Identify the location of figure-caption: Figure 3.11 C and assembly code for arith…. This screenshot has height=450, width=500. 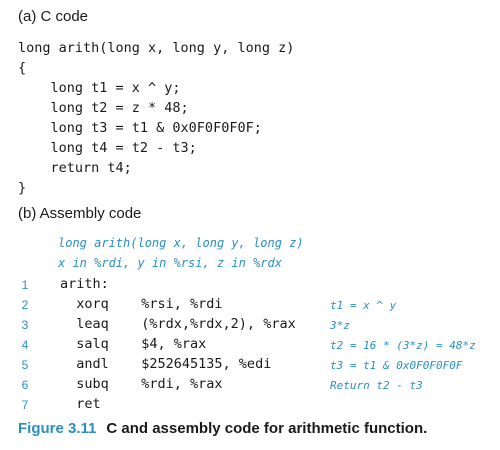
(222, 428).